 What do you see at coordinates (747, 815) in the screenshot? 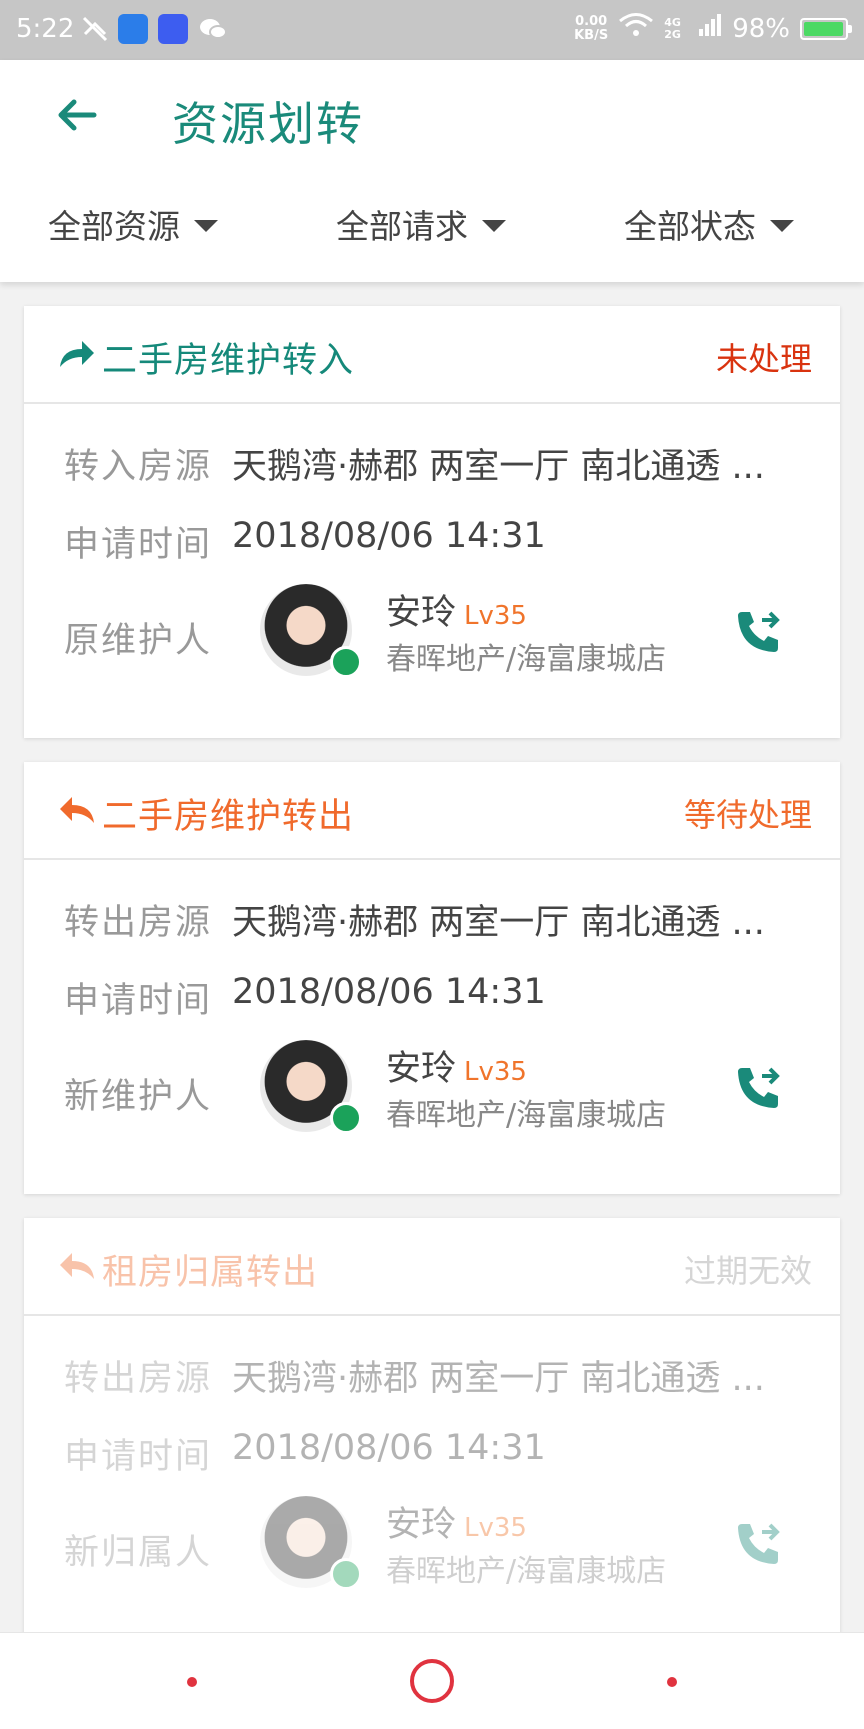
I see `card-status: 等待处理` at bounding box center [747, 815].